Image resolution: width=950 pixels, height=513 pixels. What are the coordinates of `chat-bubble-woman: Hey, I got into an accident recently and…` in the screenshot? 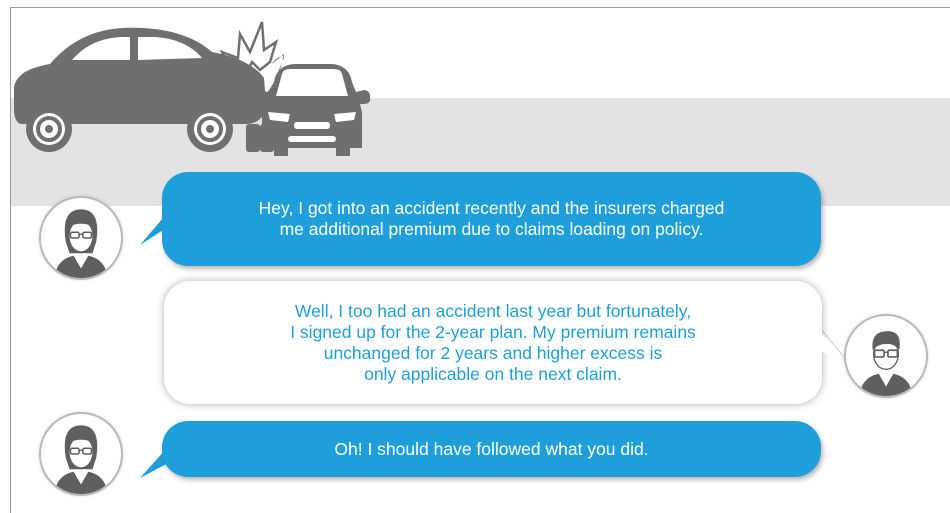 It's located at (491, 219).